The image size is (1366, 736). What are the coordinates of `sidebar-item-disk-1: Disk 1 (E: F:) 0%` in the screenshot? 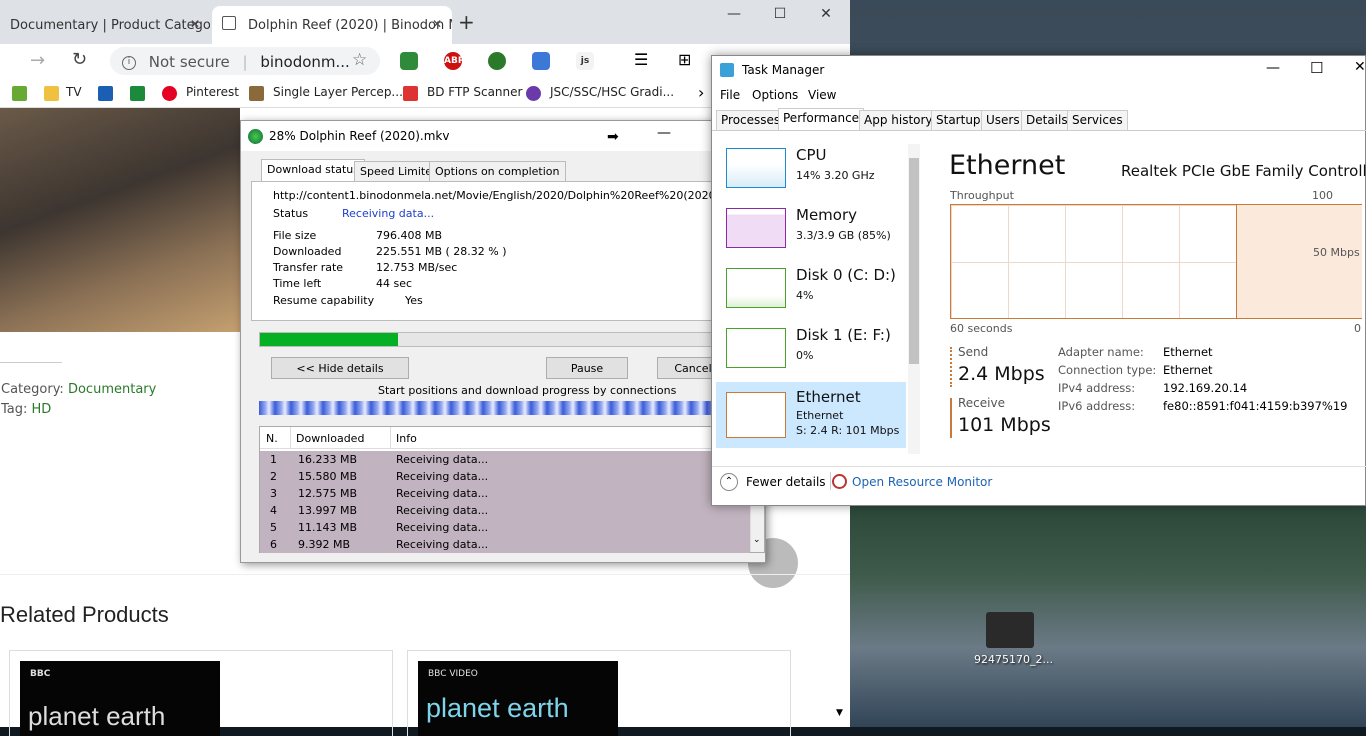 It's located at (811, 349).